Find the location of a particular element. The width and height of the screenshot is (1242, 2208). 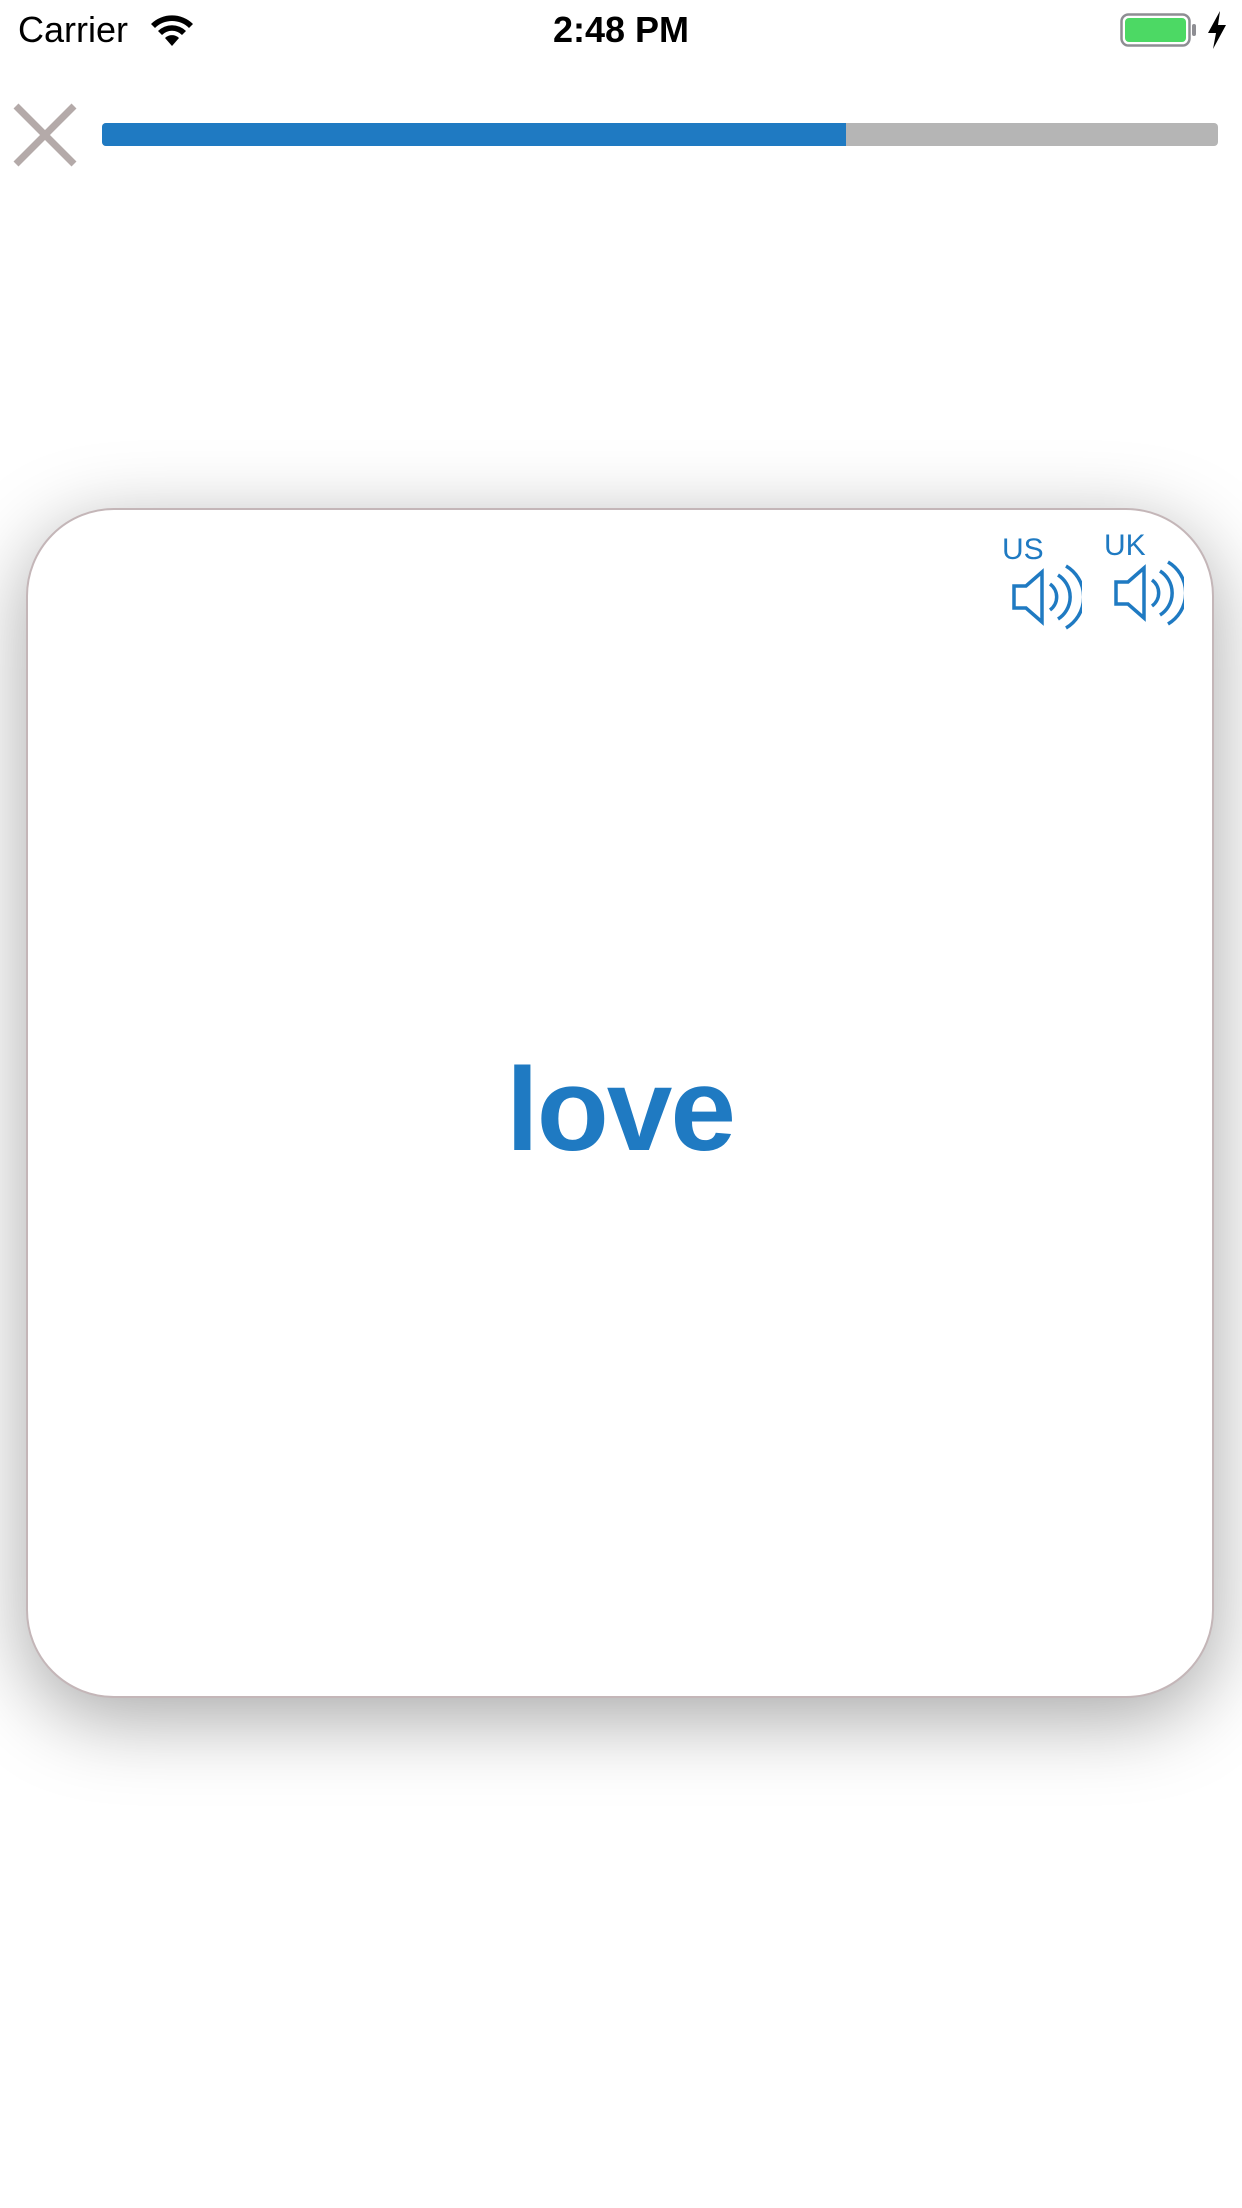

uk-pronunciation-button: UK is located at coordinates (1146, 585).